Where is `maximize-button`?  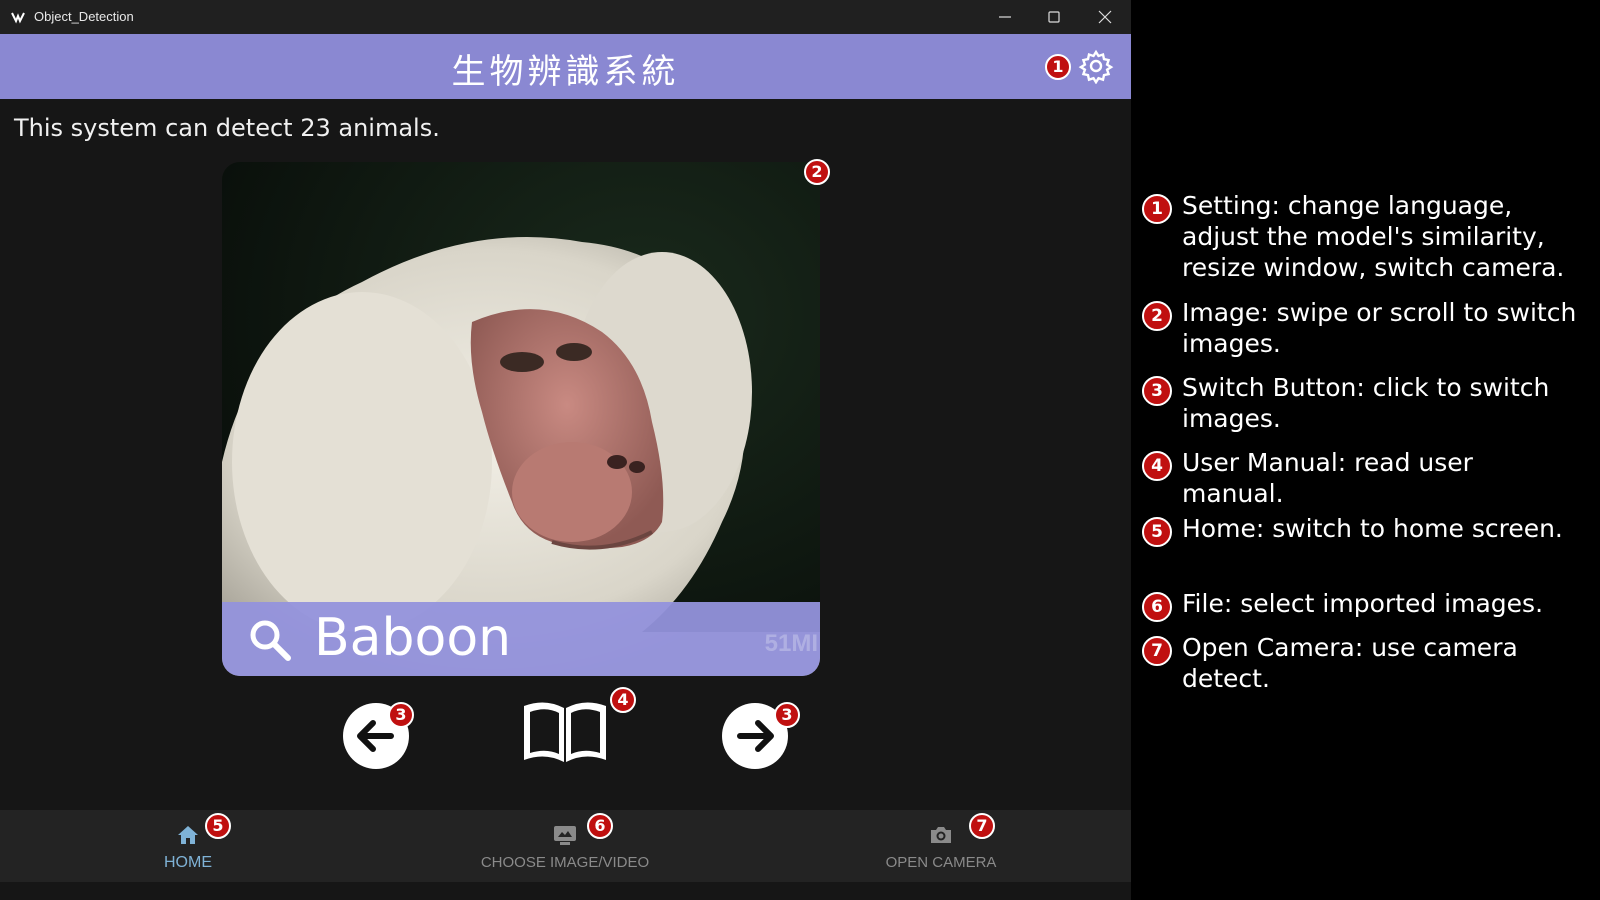
maximize-button is located at coordinates (1054, 17).